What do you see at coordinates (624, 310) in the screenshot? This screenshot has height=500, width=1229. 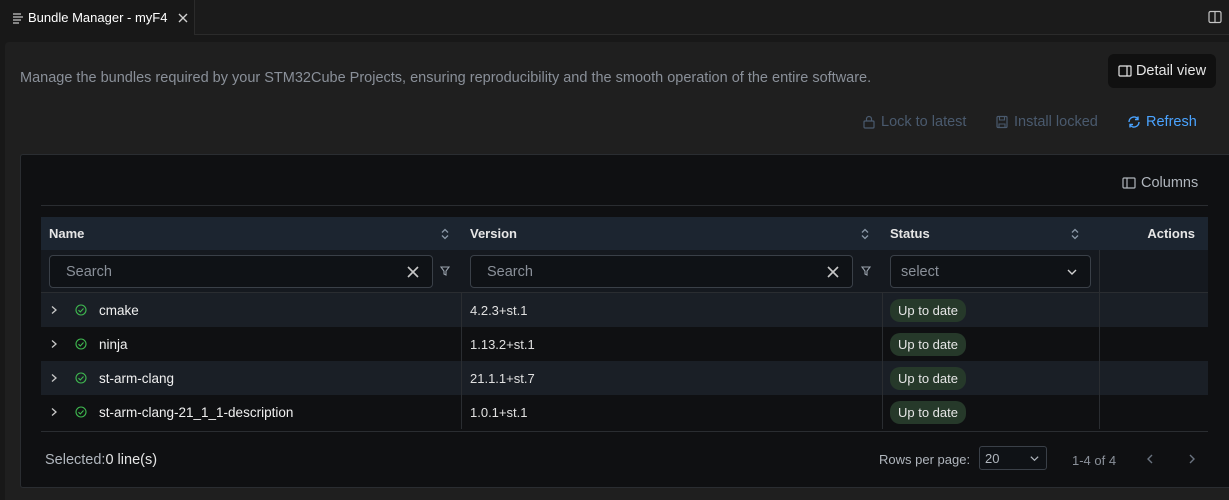 I see `table-row: cmake 4.2.3+st.1 Up to date` at bounding box center [624, 310].